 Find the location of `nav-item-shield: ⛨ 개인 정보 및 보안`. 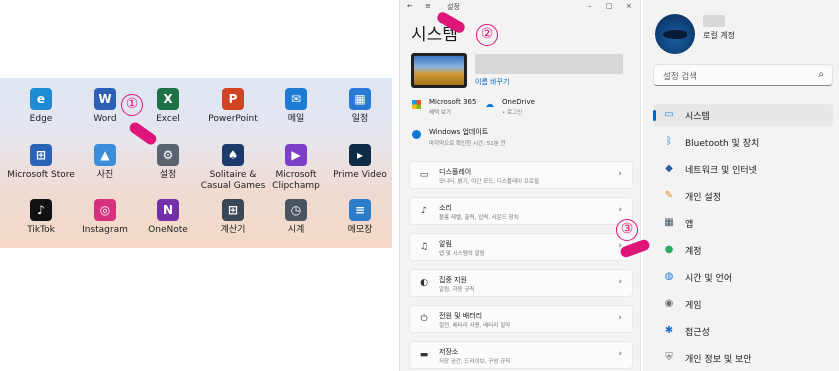

nav-item-shield: ⛨ 개인 정보 및 보안 is located at coordinates (743, 358).